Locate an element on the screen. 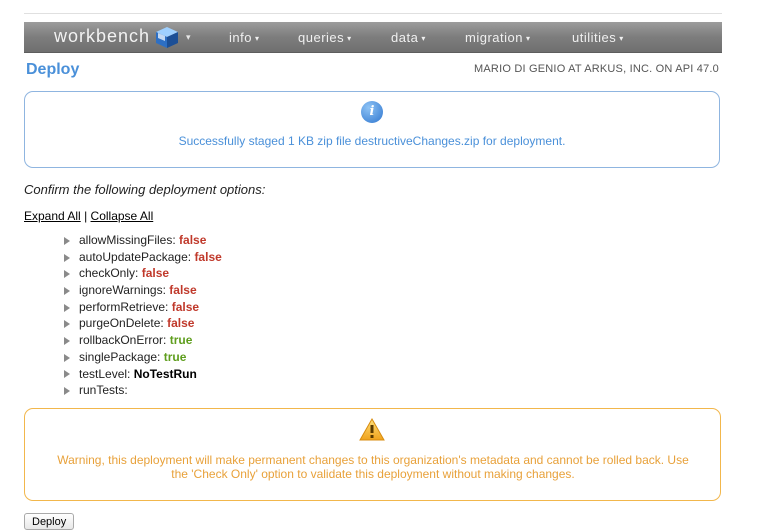 The width and height of the screenshot is (768, 532). nav-migration: migration ▾ is located at coordinates (497, 37).